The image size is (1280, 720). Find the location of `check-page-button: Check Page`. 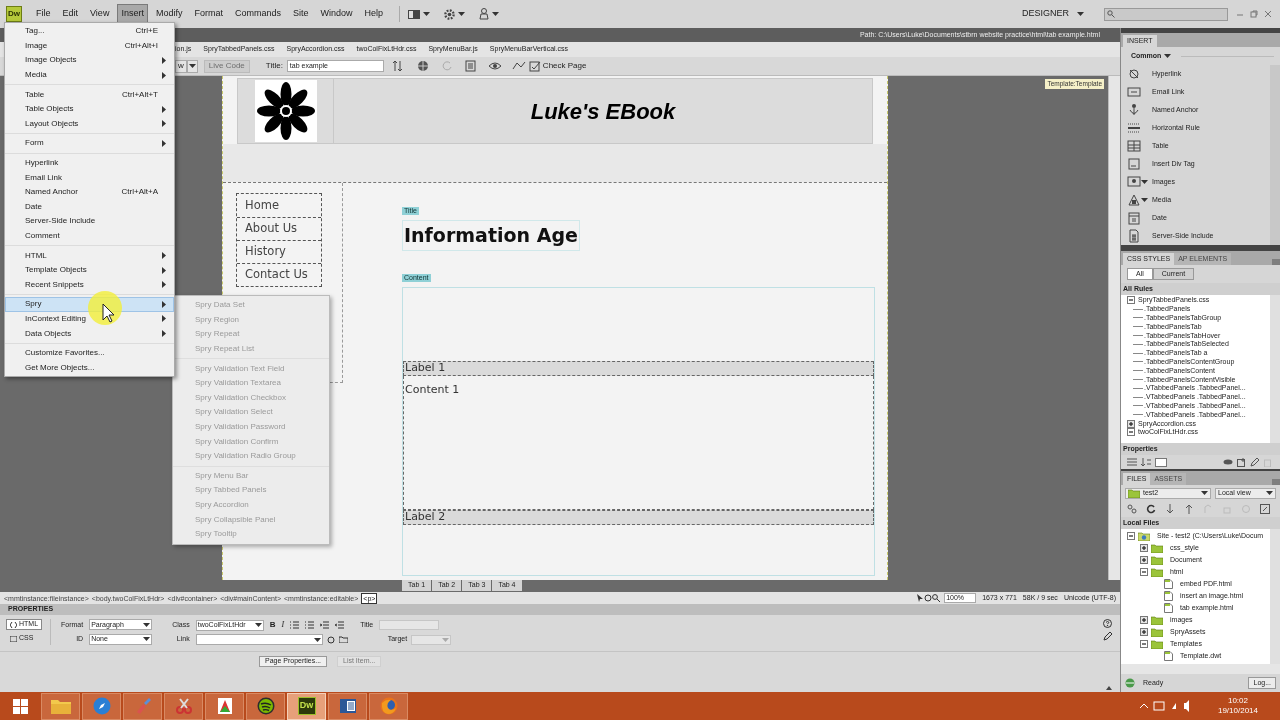

check-page-button: Check Page is located at coordinates (557, 66).